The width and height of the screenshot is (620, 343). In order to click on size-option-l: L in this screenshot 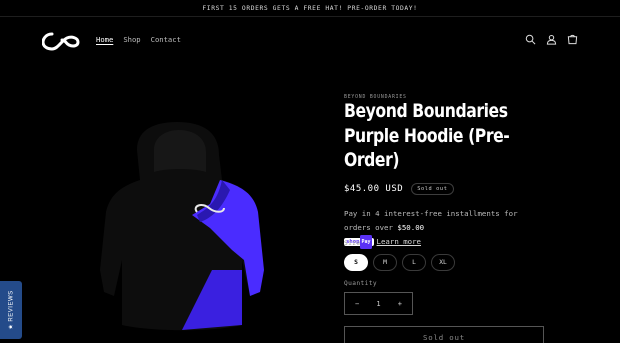, I will do `click(414, 262)`.